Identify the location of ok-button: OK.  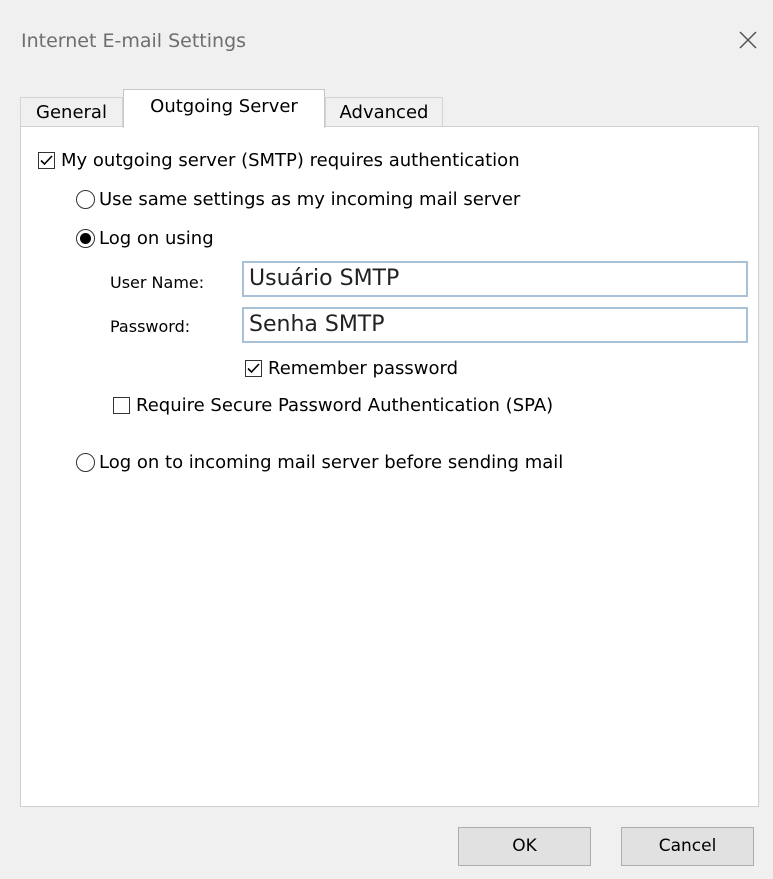
(524, 846).